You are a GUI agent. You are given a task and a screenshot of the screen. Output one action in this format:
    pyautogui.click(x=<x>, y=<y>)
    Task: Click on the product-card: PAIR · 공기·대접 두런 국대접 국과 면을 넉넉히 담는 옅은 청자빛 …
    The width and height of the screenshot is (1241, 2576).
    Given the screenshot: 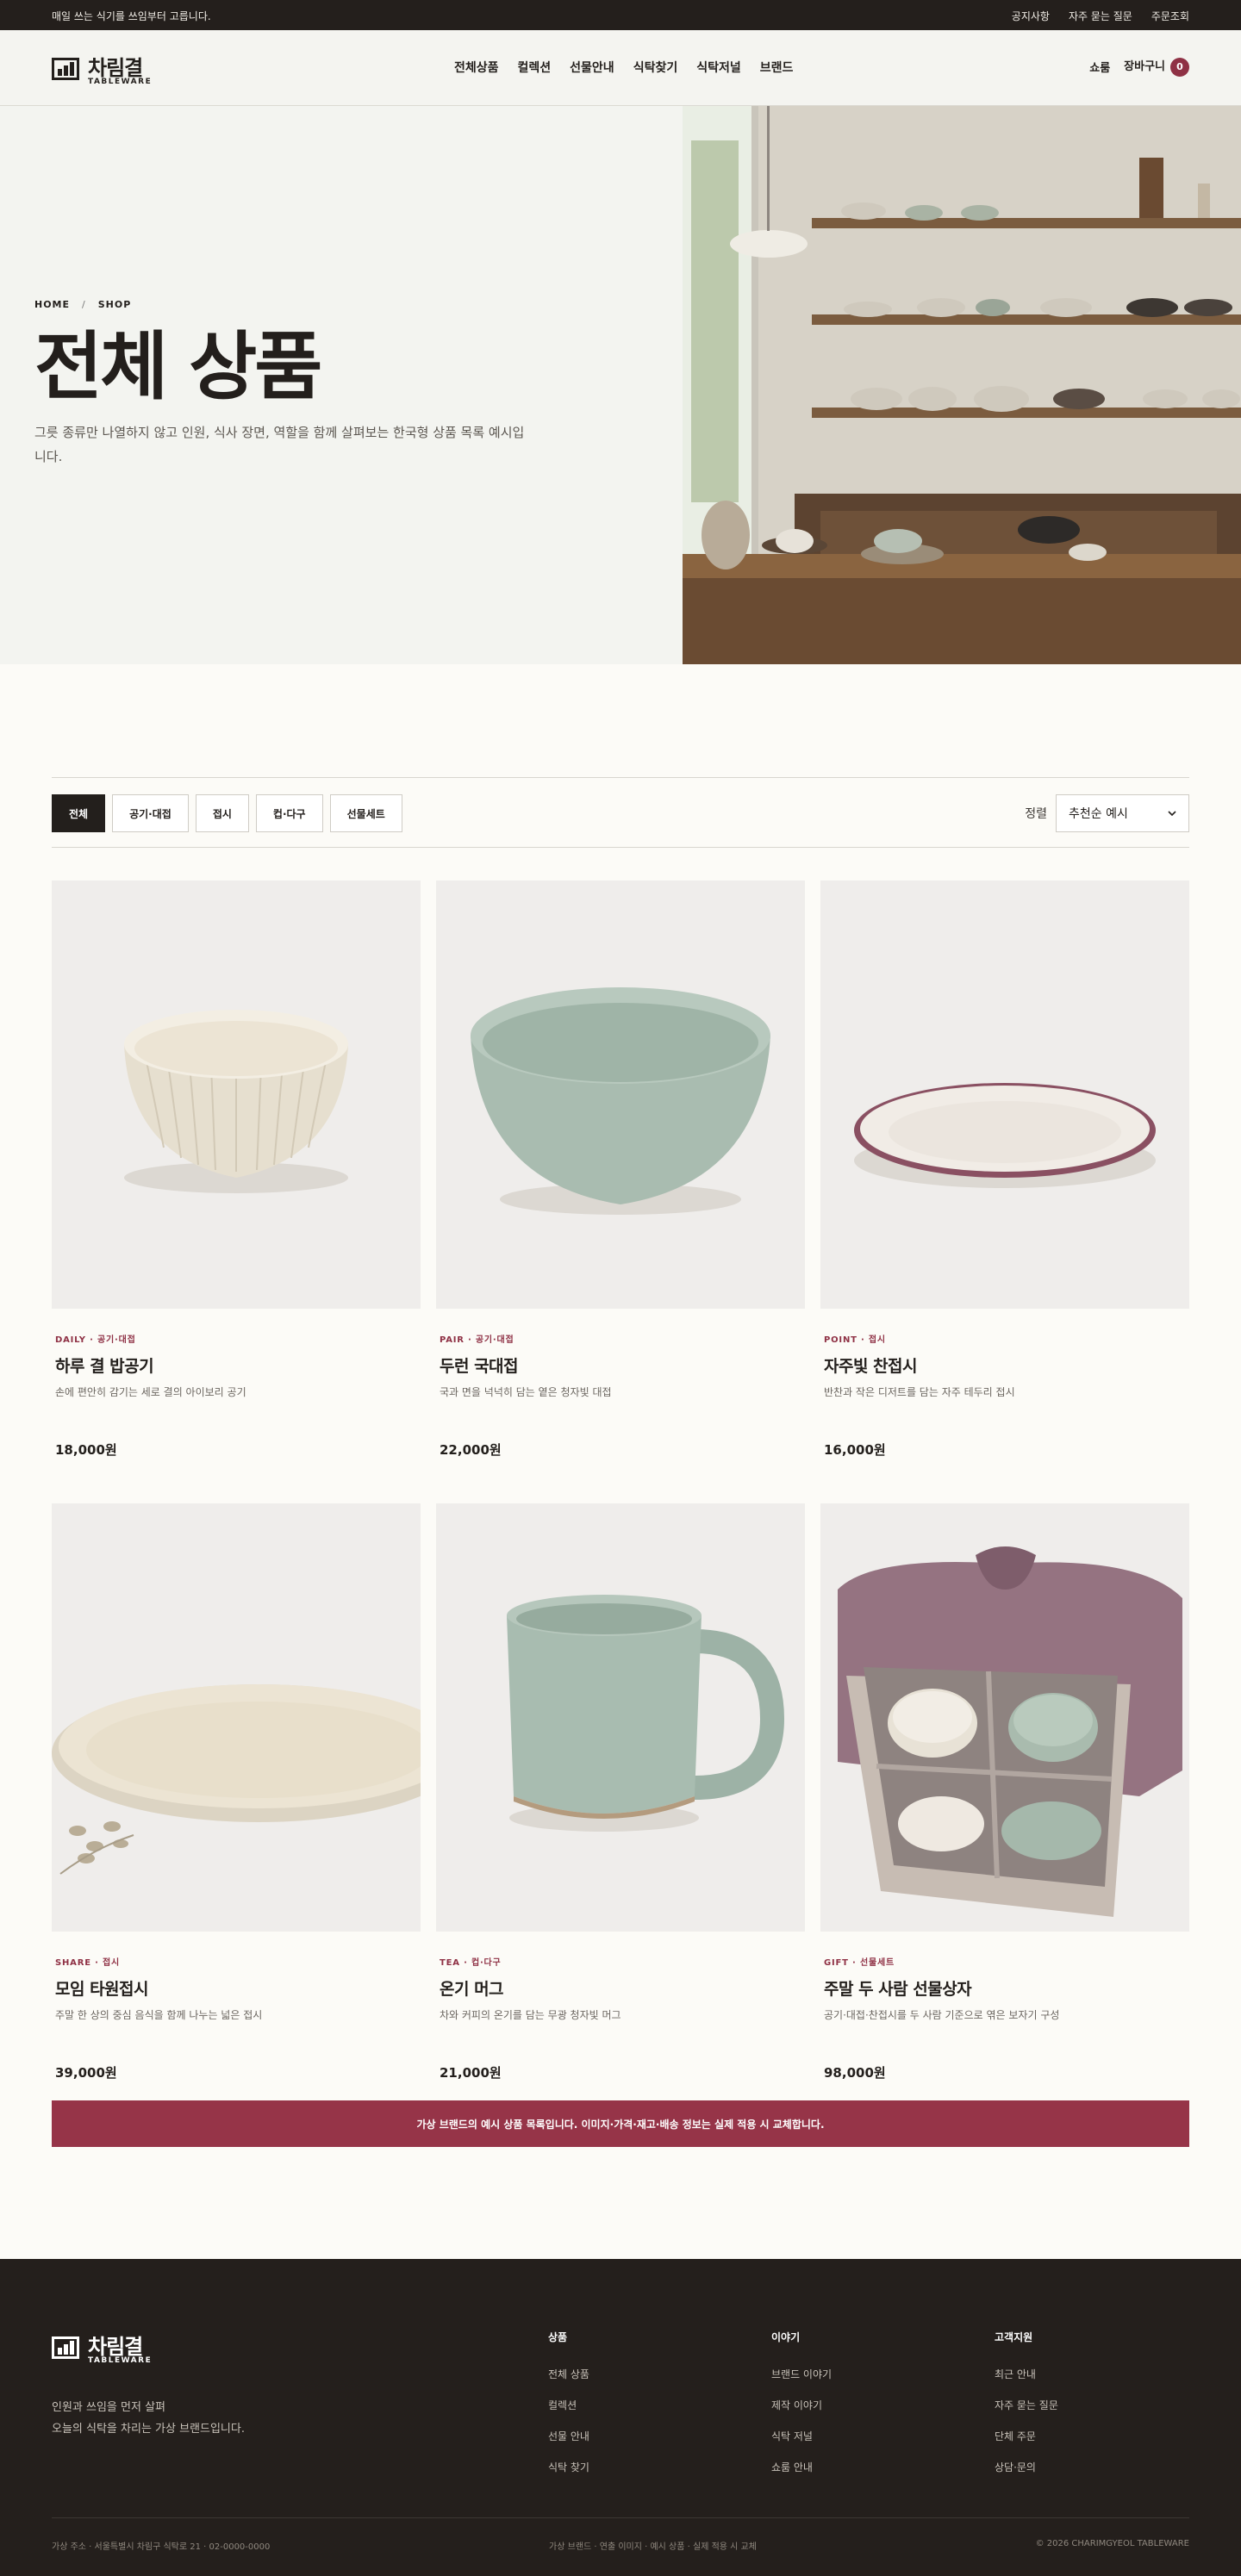 What is the action you would take?
    pyautogui.click(x=620, y=1173)
    